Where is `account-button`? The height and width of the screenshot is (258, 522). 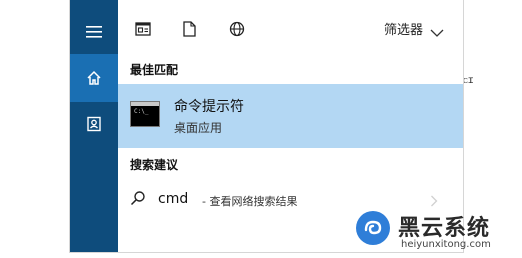
account-button is located at coordinates (94, 124).